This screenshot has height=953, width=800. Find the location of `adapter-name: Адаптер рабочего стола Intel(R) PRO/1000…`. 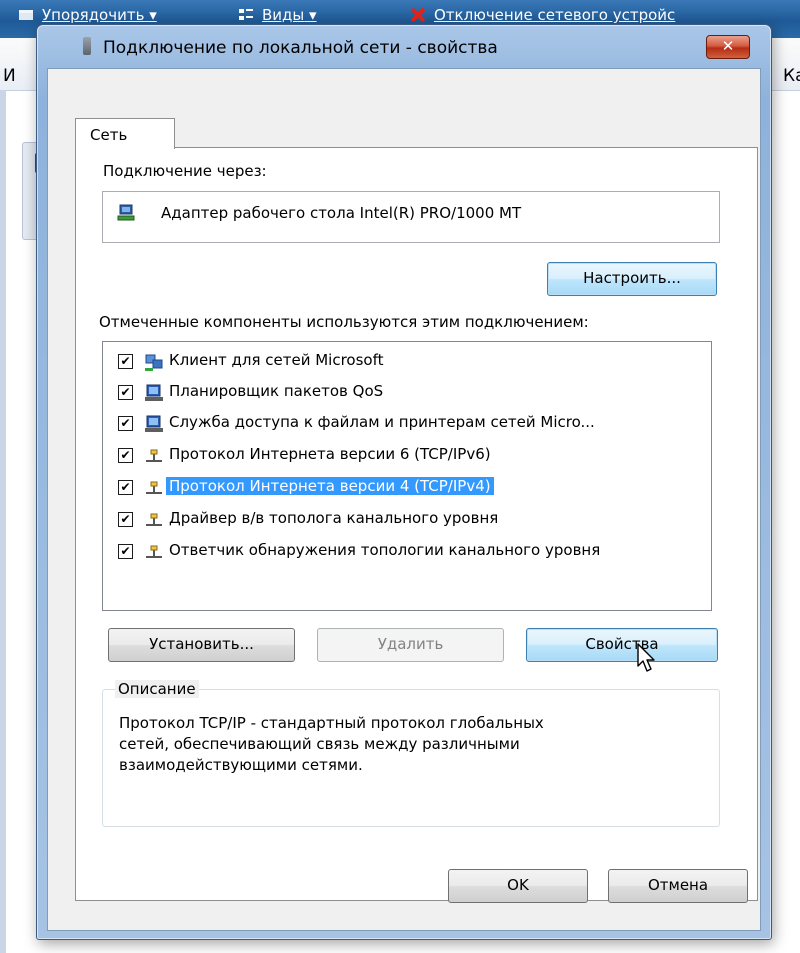

adapter-name: Адаптер рабочего стола Intel(R) PRO/1000… is located at coordinates (341, 213).